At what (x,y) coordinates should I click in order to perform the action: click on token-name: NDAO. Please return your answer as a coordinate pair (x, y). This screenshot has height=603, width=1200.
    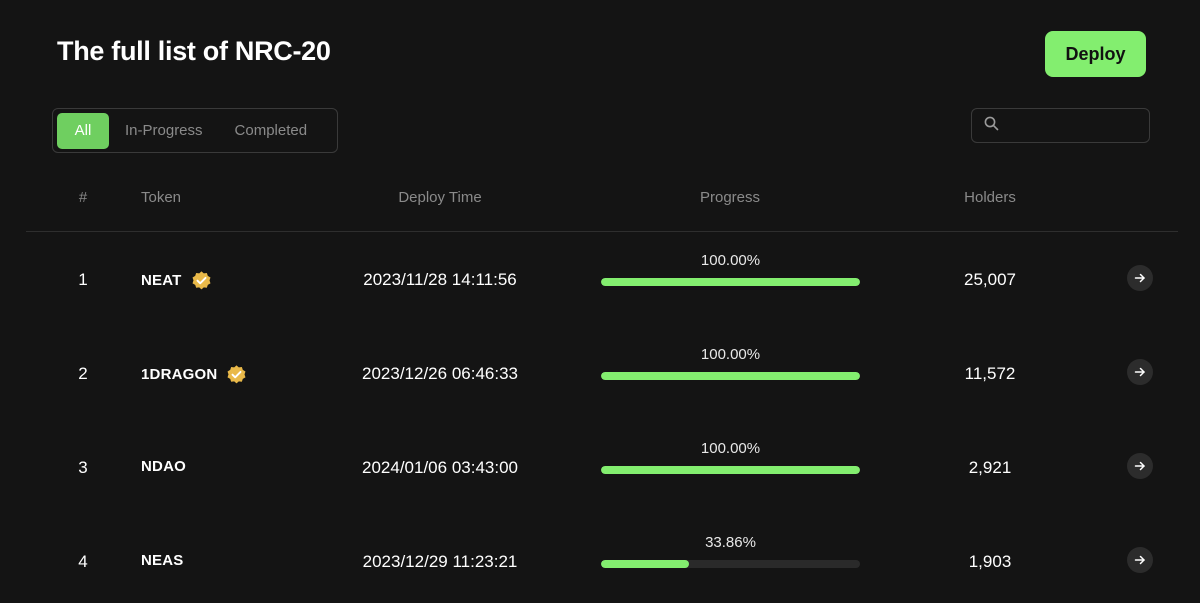
    Looking at the image, I should click on (163, 466).